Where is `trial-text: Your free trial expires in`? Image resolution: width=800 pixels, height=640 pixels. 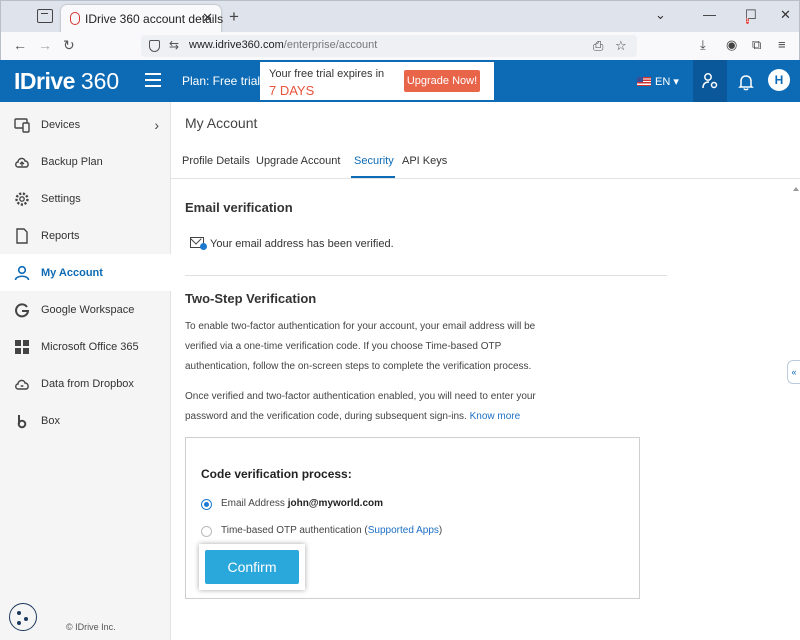 trial-text: Your free trial expires in is located at coordinates (327, 74).